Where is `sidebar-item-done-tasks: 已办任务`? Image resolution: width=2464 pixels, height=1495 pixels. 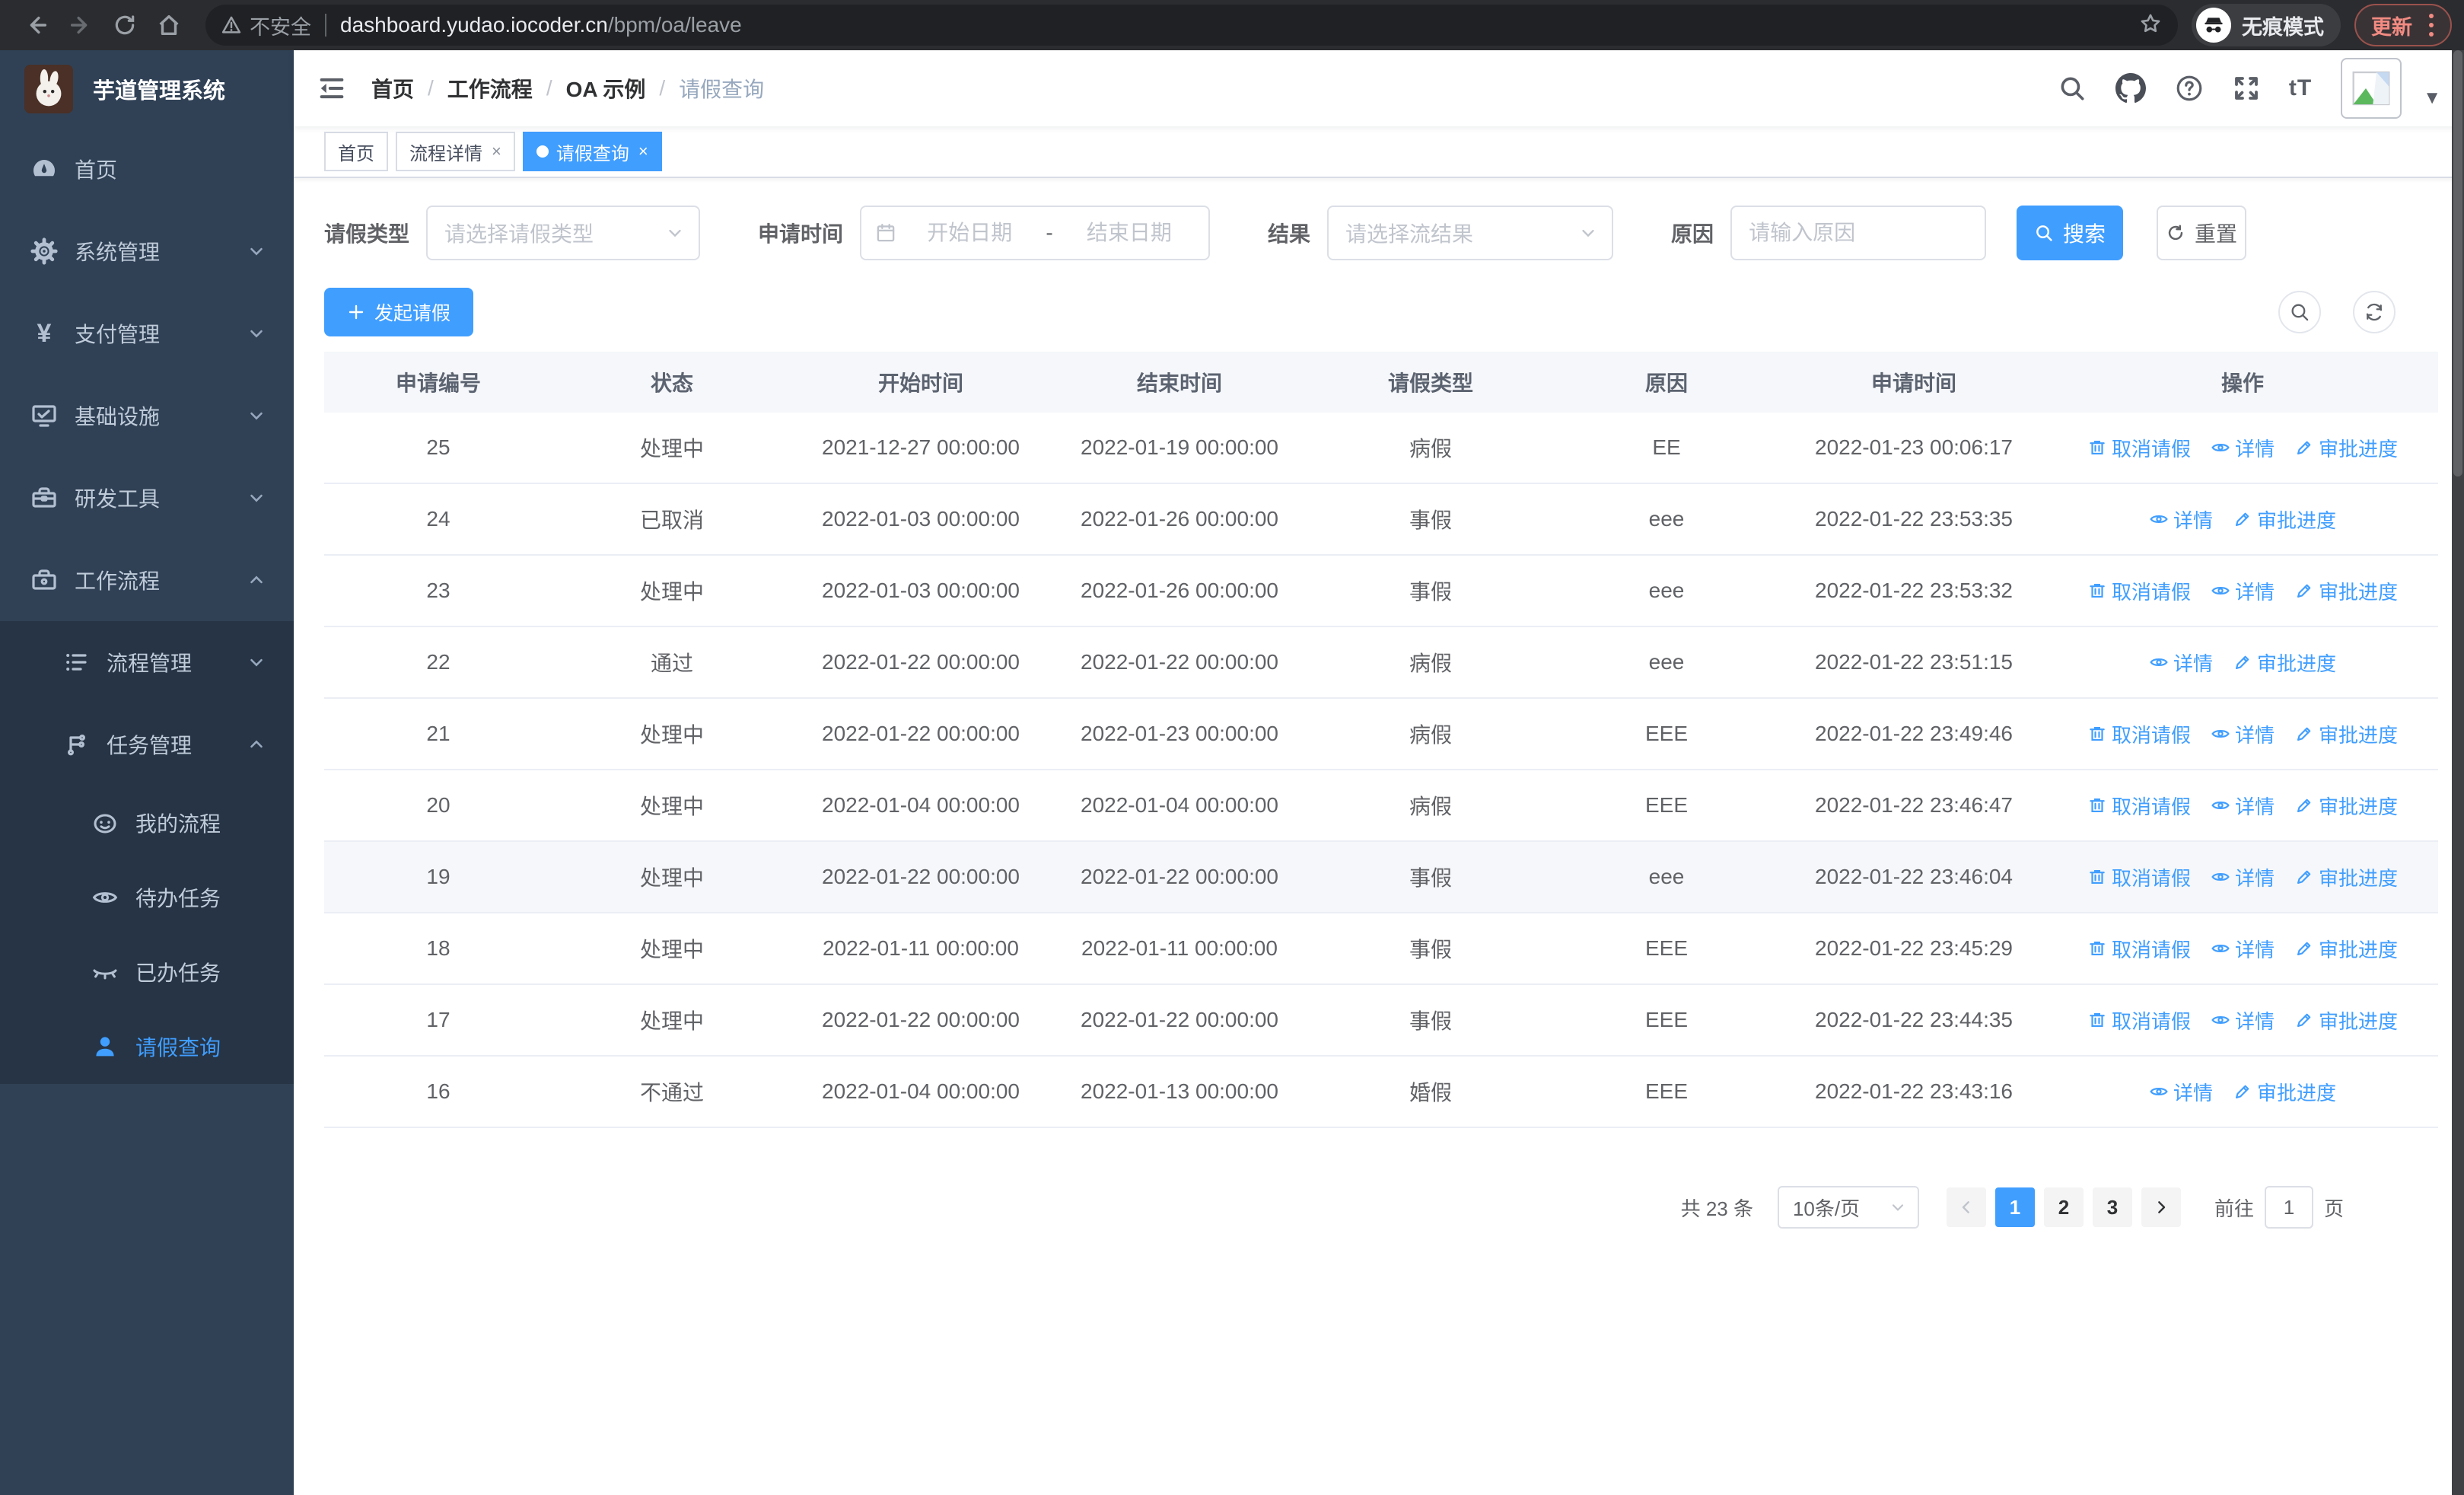 sidebar-item-done-tasks: 已办任务 is located at coordinates (147, 972).